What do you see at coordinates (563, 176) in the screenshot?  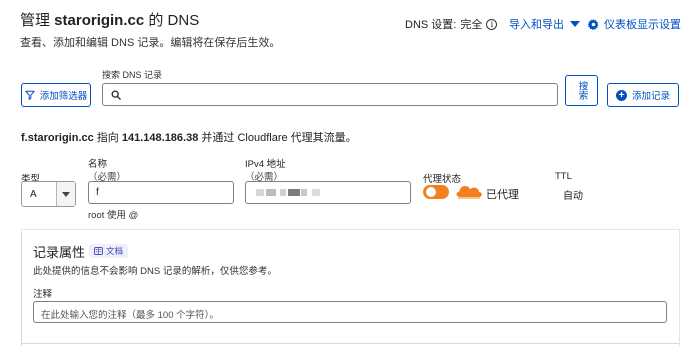 I see `ttl-label: TTL` at bounding box center [563, 176].